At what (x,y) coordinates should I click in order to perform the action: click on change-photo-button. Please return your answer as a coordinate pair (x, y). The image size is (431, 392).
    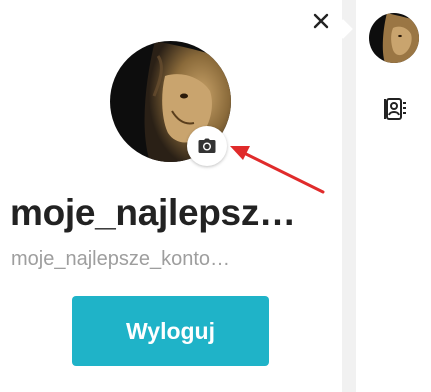
    Looking at the image, I should click on (207, 146).